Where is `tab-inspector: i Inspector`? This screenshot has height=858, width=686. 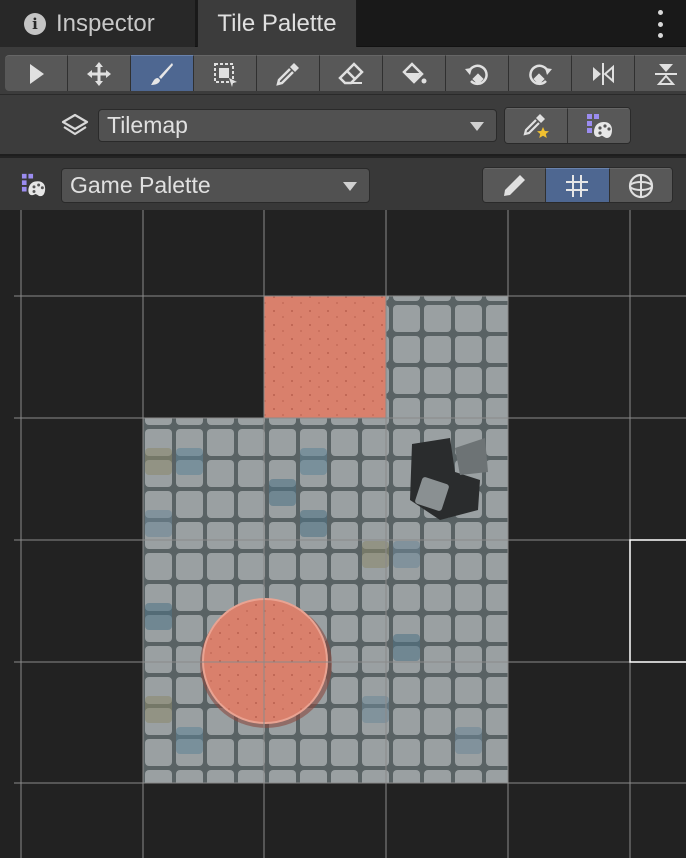 tab-inspector: i Inspector is located at coordinates (97, 23).